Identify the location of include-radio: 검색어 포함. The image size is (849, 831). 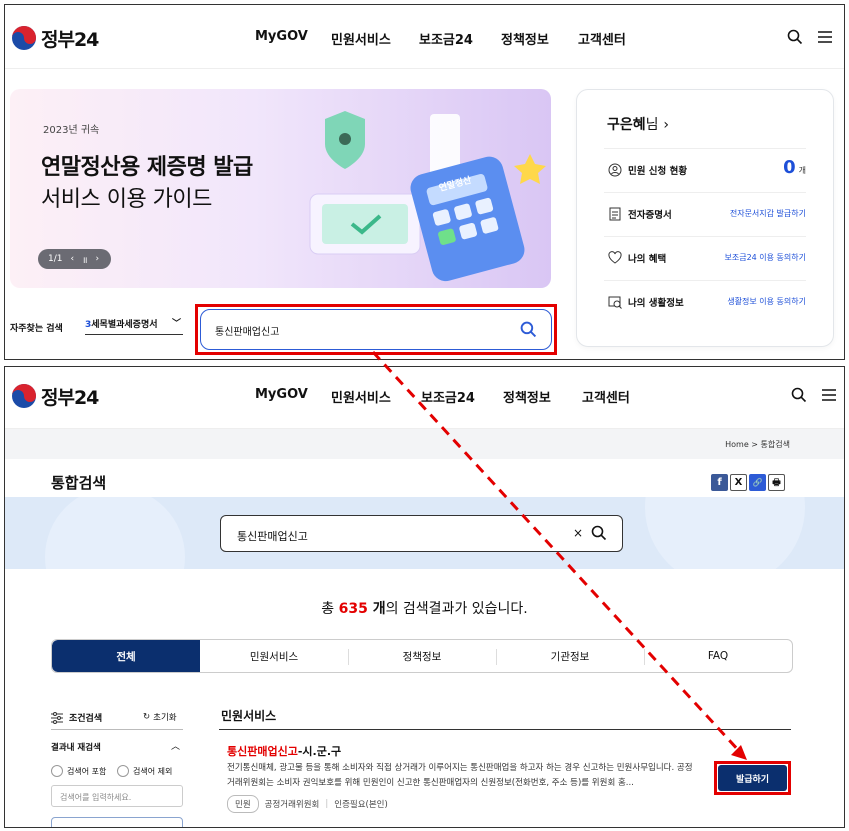
(78, 771).